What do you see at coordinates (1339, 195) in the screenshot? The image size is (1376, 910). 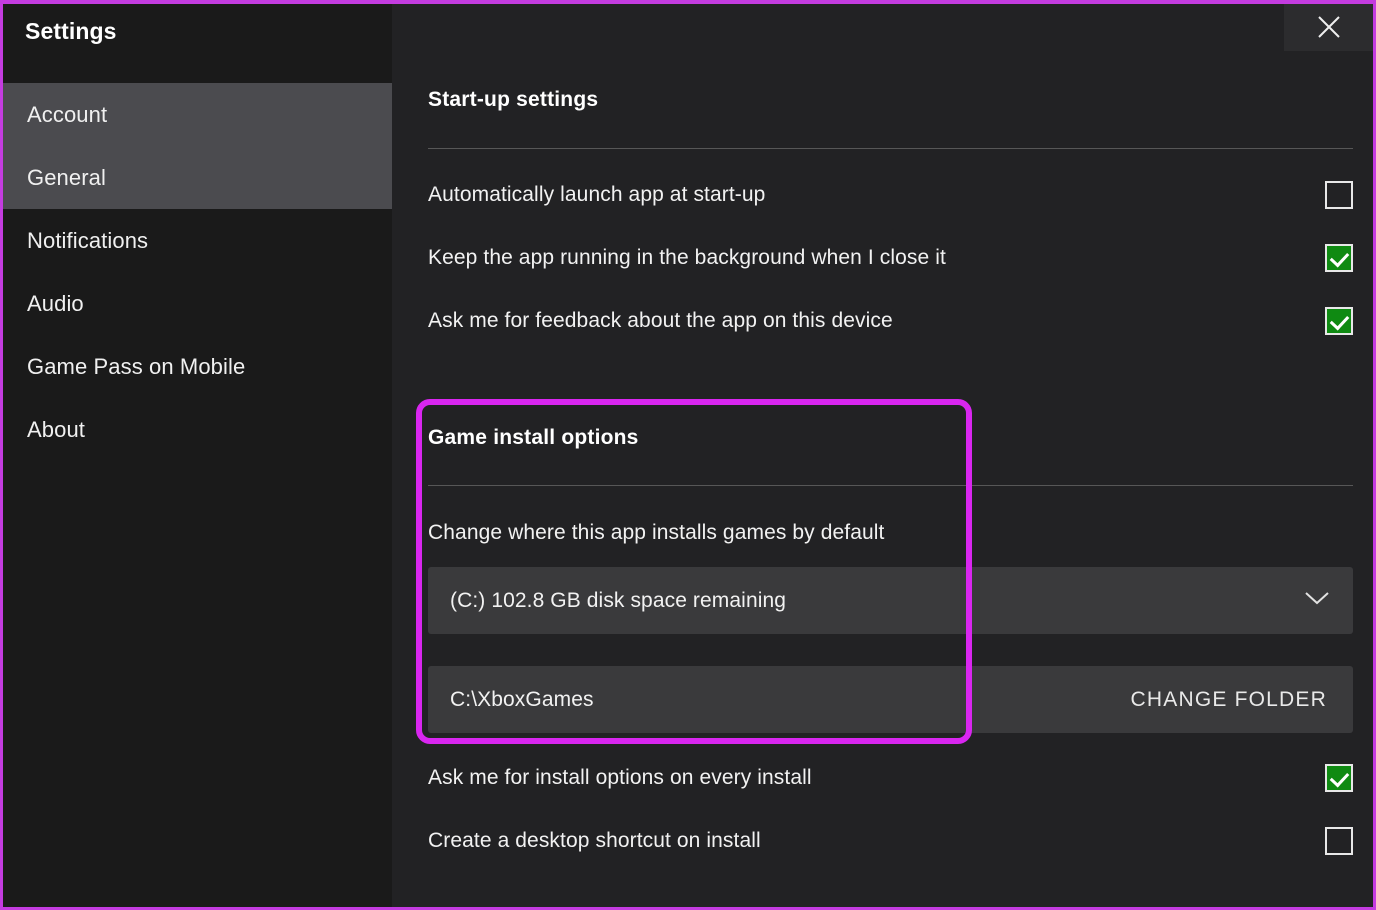 I see `checkbox-auto-launch` at bounding box center [1339, 195].